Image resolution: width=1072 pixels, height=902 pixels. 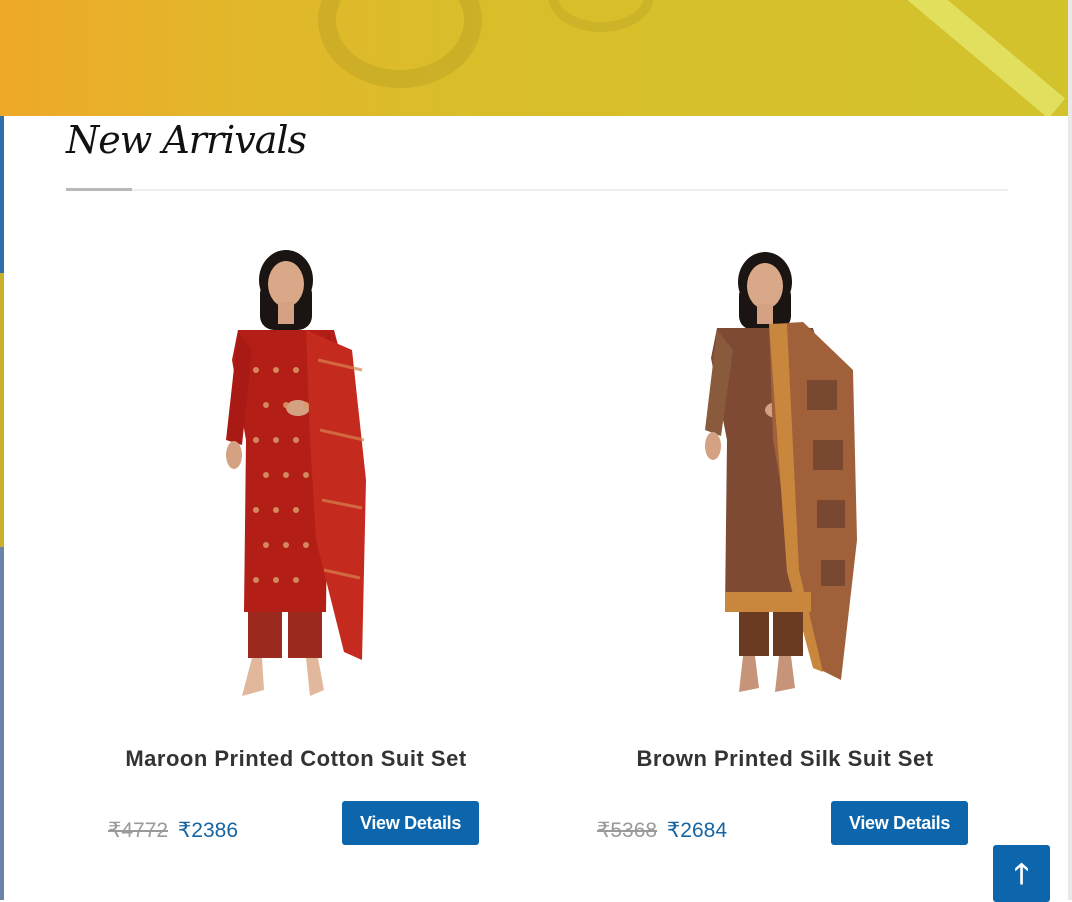 I want to click on left-edge-strip, so click(x=2, y=508).